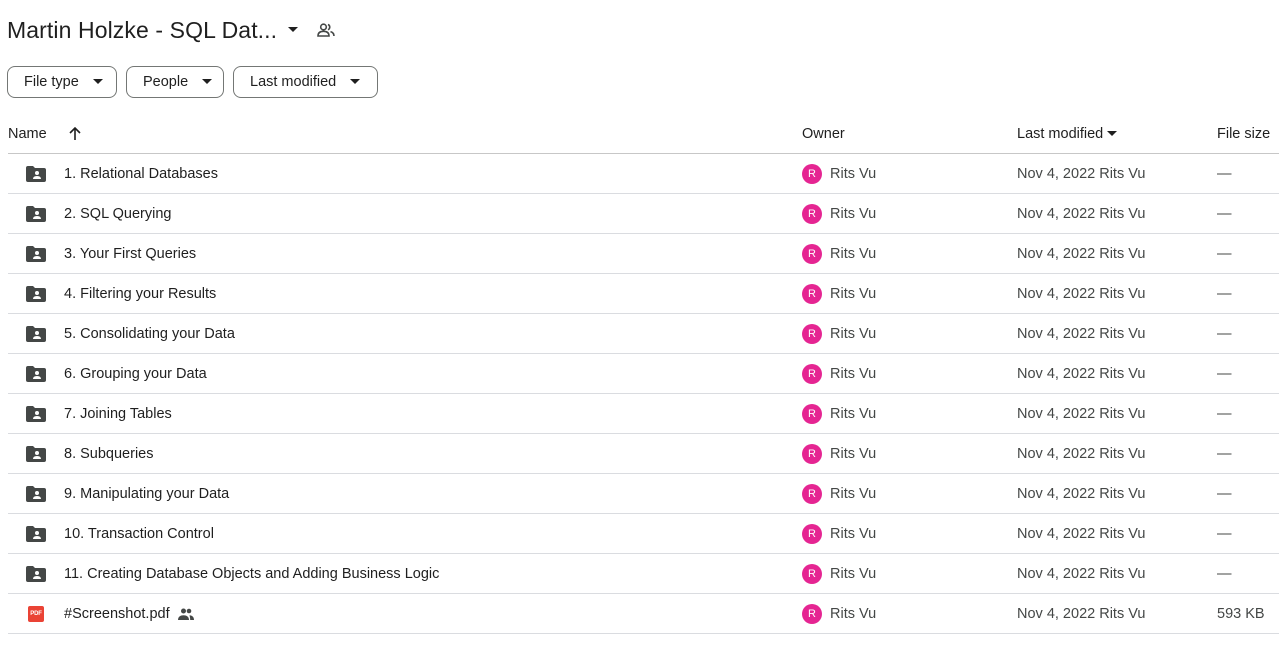 The width and height of the screenshot is (1279, 651). I want to click on file-type-filter-label: File type, so click(51, 82).